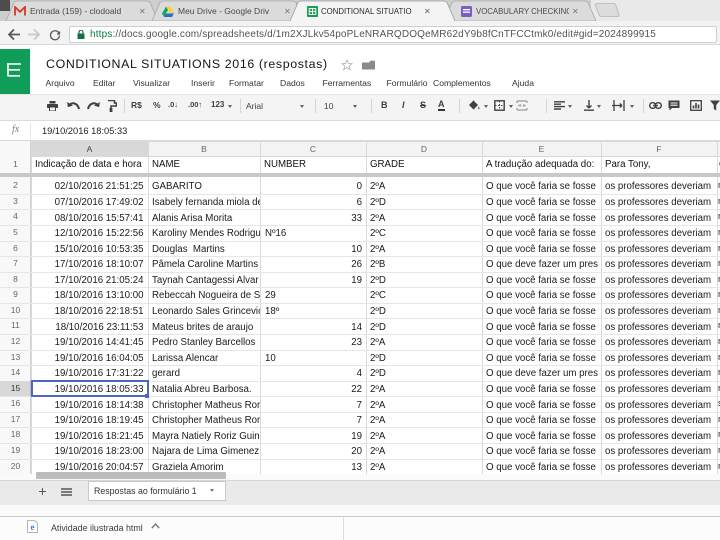 The image size is (720, 540). I want to click on svg-text: e, so click(32, 527).